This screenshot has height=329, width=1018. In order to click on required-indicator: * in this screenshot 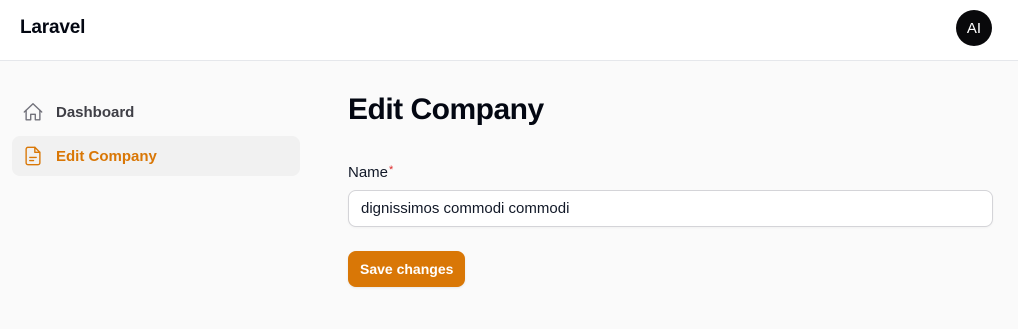, I will do `click(391, 170)`.